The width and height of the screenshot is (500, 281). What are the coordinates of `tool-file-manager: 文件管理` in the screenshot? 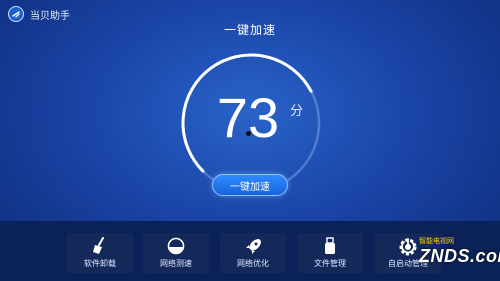 It's located at (330, 253).